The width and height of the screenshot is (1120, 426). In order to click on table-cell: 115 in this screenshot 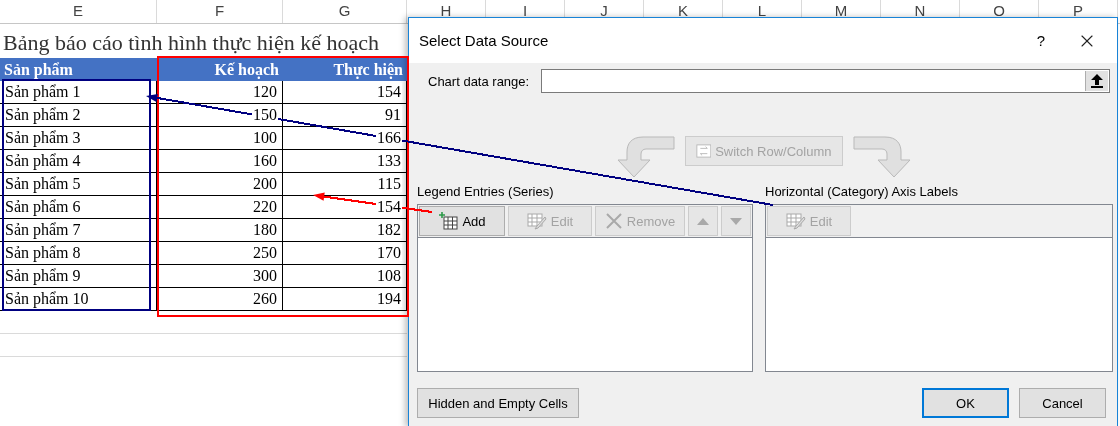, I will do `click(389, 183)`.